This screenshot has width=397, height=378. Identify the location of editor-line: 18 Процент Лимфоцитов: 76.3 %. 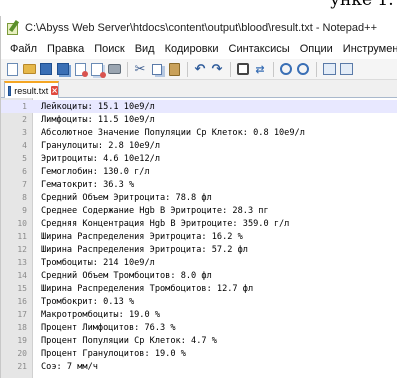
(199, 327).